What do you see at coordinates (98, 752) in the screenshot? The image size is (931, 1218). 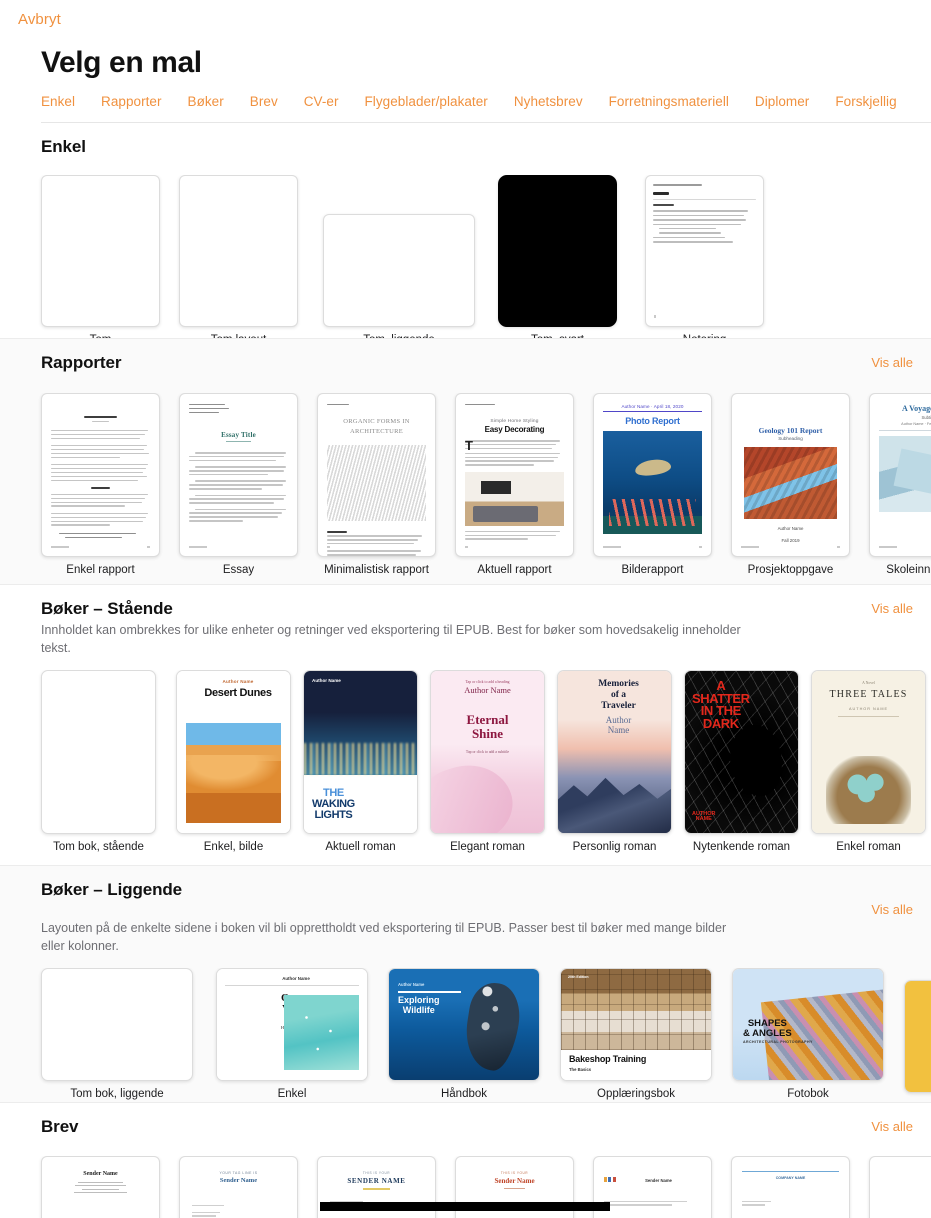 I see `template-thumbnail-blank-book-portrait` at bounding box center [98, 752].